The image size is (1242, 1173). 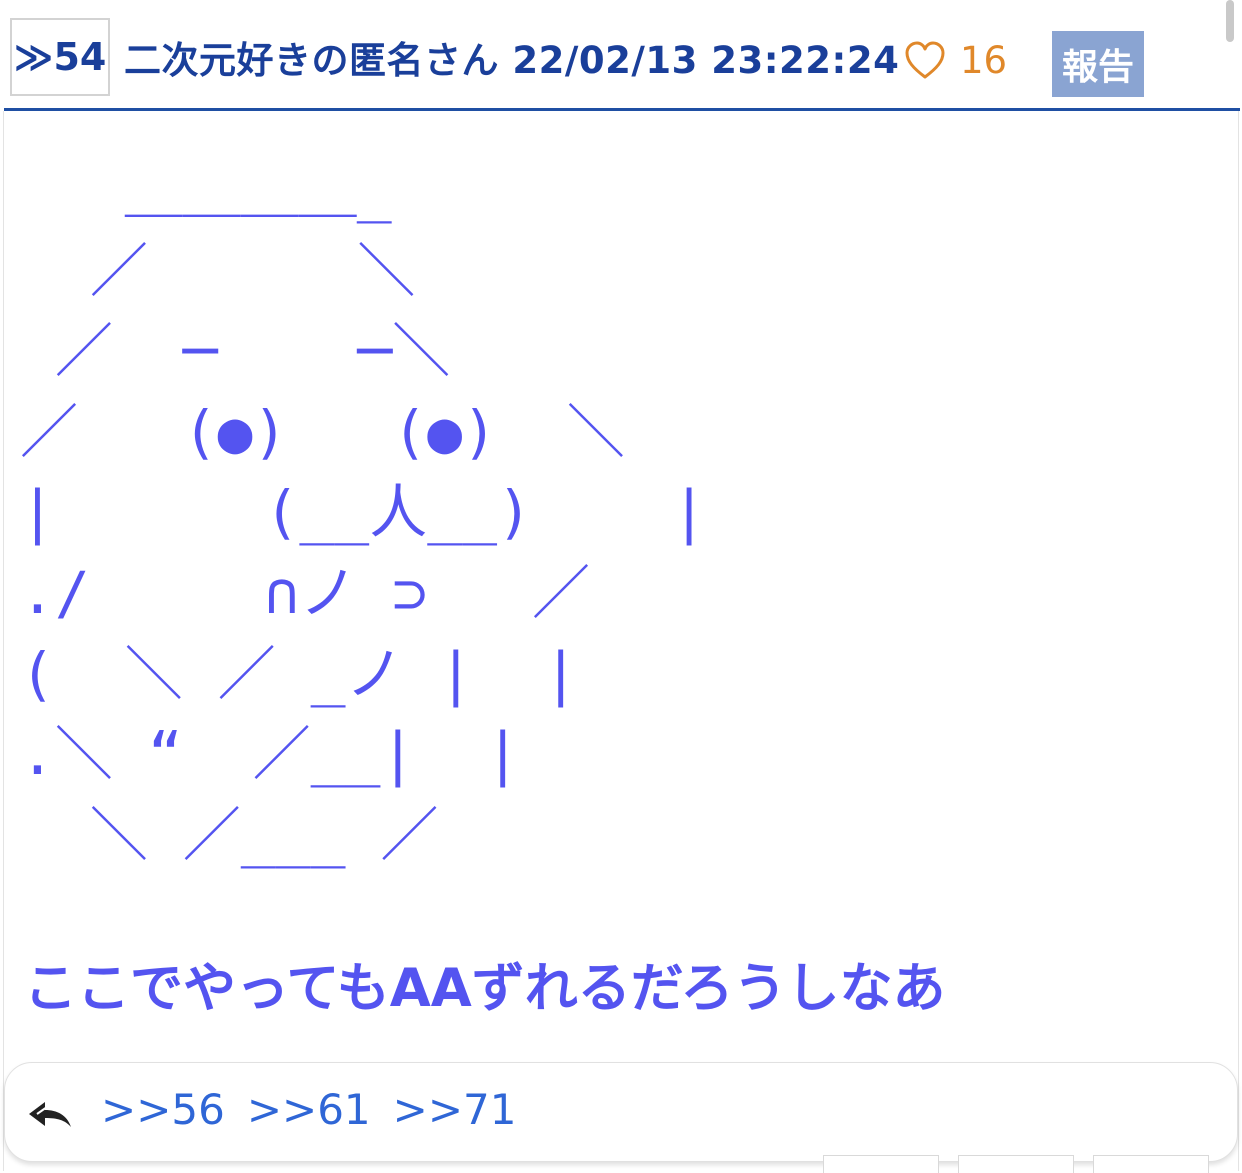 I want to click on post-number-button: ≫54, so click(x=60, y=57).